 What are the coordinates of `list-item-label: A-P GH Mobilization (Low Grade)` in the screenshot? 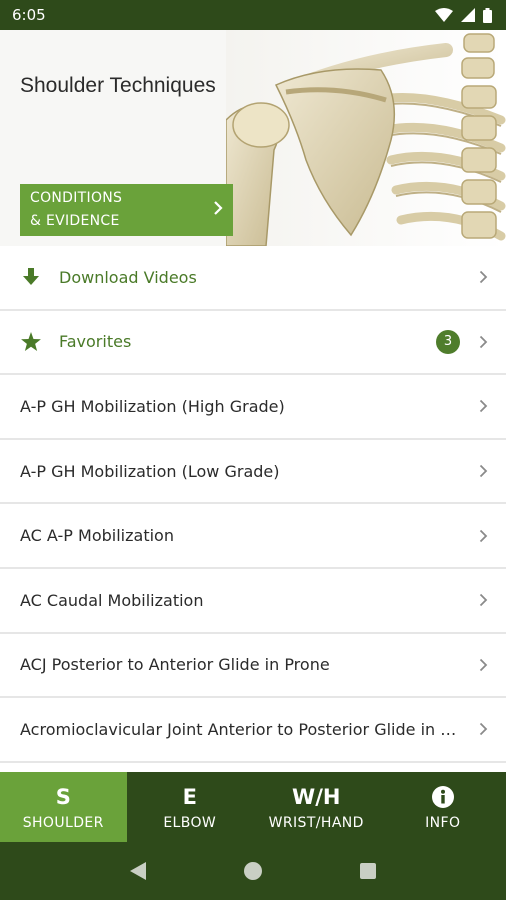 It's located at (150, 471).